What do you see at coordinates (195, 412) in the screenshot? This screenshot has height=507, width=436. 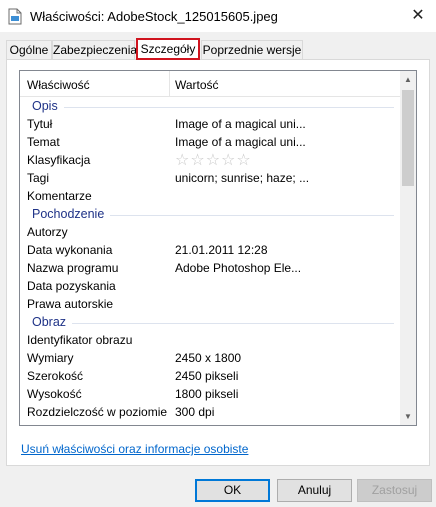 I see `property-value: 300 dpi` at bounding box center [195, 412].